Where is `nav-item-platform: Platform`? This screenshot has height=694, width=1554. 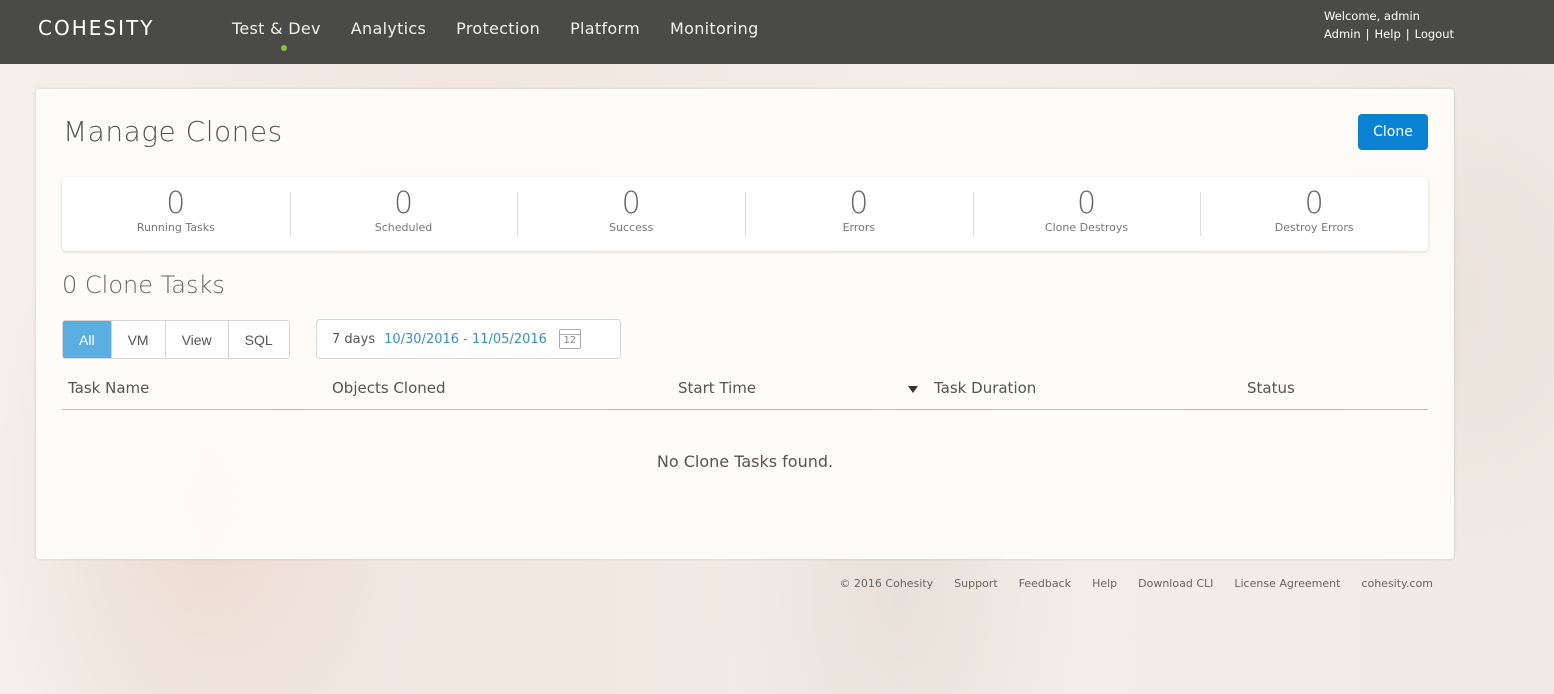
nav-item-platform: Platform is located at coordinates (605, 28).